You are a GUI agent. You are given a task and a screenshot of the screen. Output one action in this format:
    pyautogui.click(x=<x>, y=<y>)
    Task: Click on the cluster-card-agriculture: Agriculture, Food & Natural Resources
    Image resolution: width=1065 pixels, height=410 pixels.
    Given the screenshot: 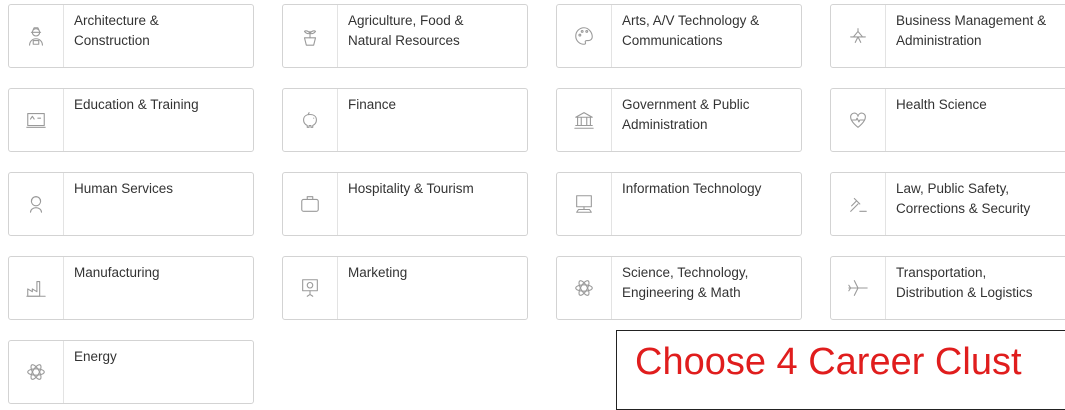 What is the action you would take?
    pyautogui.click(x=405, y=36)
    